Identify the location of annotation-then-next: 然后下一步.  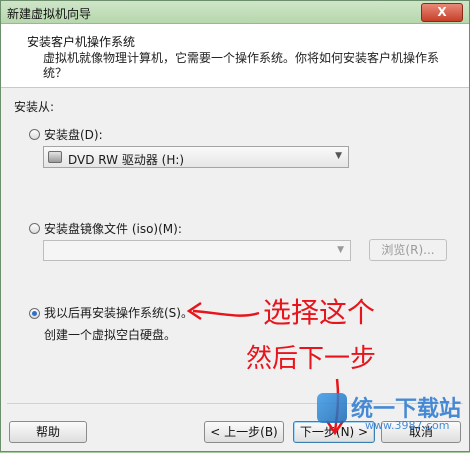
(311, 359).